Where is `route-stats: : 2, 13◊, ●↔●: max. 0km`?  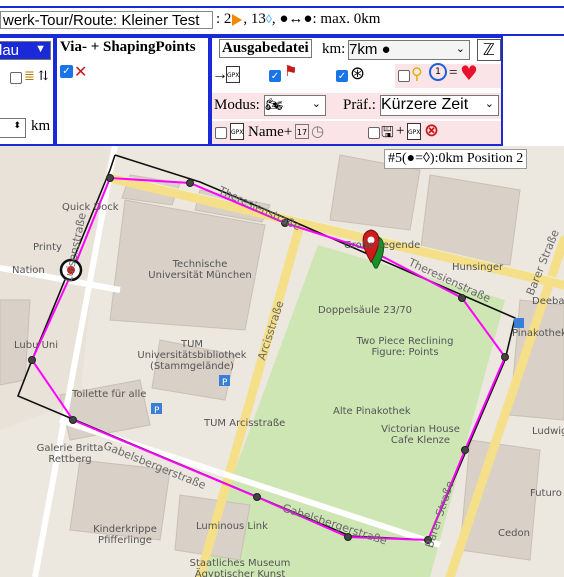 route-stats: : 2, 13◊, ●↔●: max. 0km is located at coordinates (298, 19).